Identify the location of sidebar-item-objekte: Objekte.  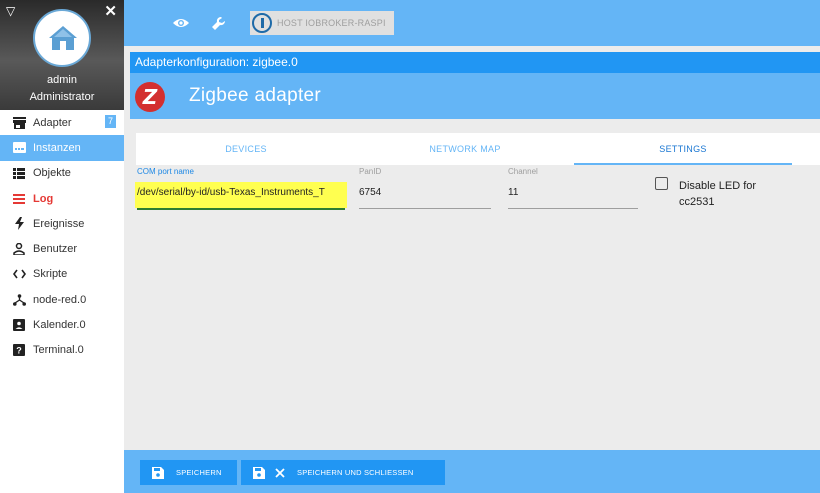
(62, 173).